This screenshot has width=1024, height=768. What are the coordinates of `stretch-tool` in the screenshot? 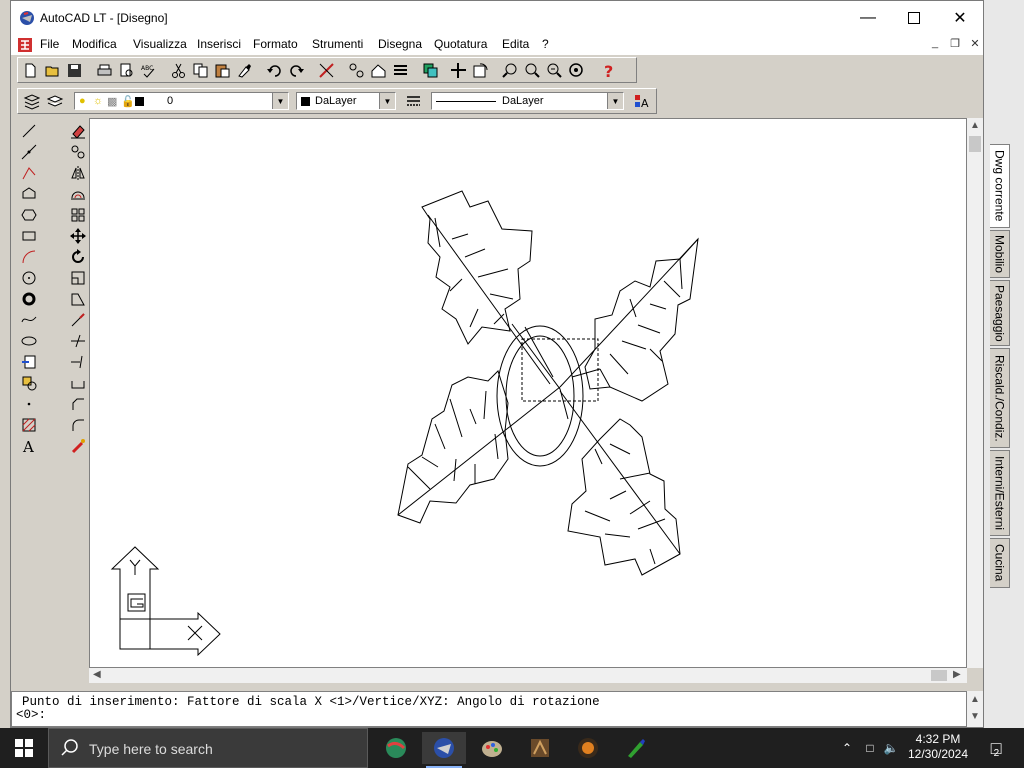 It's located at (78, 298).